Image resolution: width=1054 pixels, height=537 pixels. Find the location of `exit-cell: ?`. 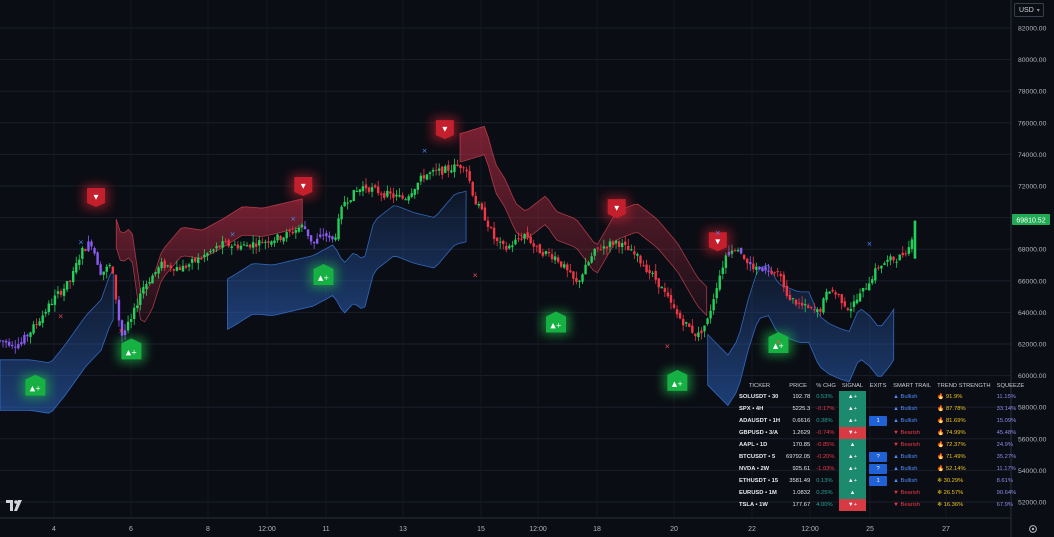

exit-cell: ? is located at coordinates (878, 457).